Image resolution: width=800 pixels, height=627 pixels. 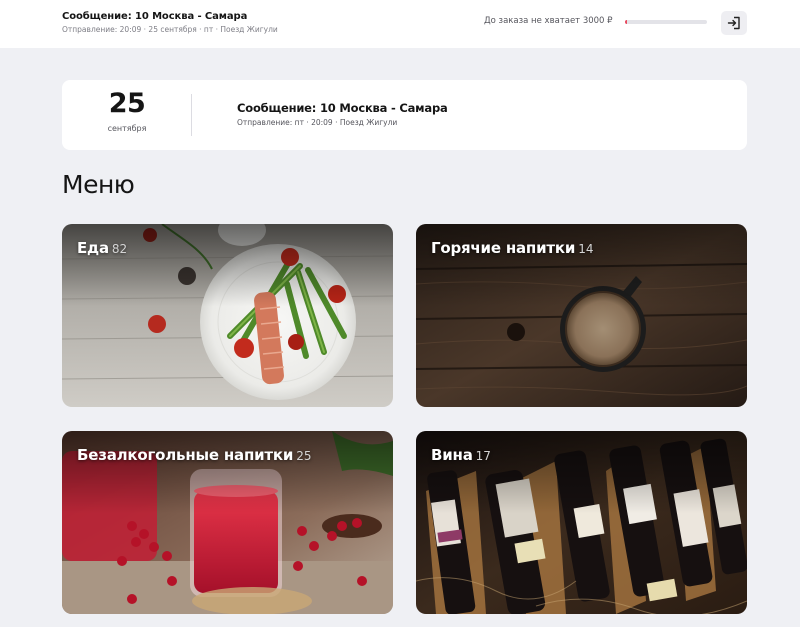 I want to click on category-card-hot-drinks: Горячие напитки 14, so click(x=581, y=315).